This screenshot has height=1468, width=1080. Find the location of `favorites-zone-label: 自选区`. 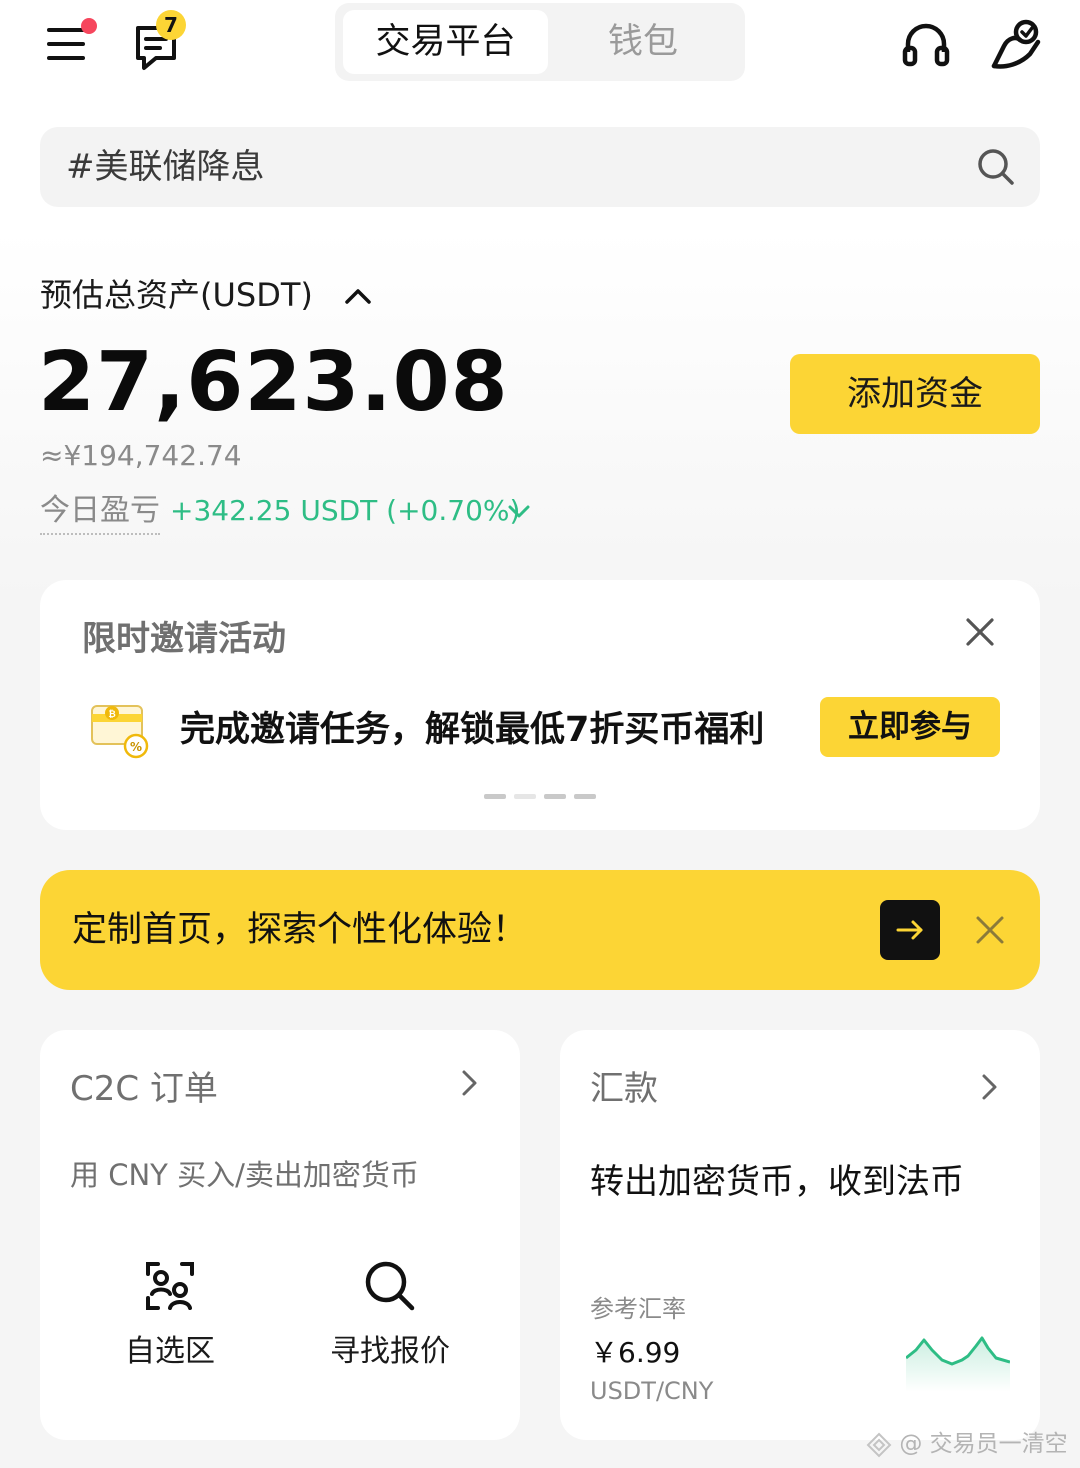

favorites-zone-label: 自选区 is located at coordinates (170, 1351).